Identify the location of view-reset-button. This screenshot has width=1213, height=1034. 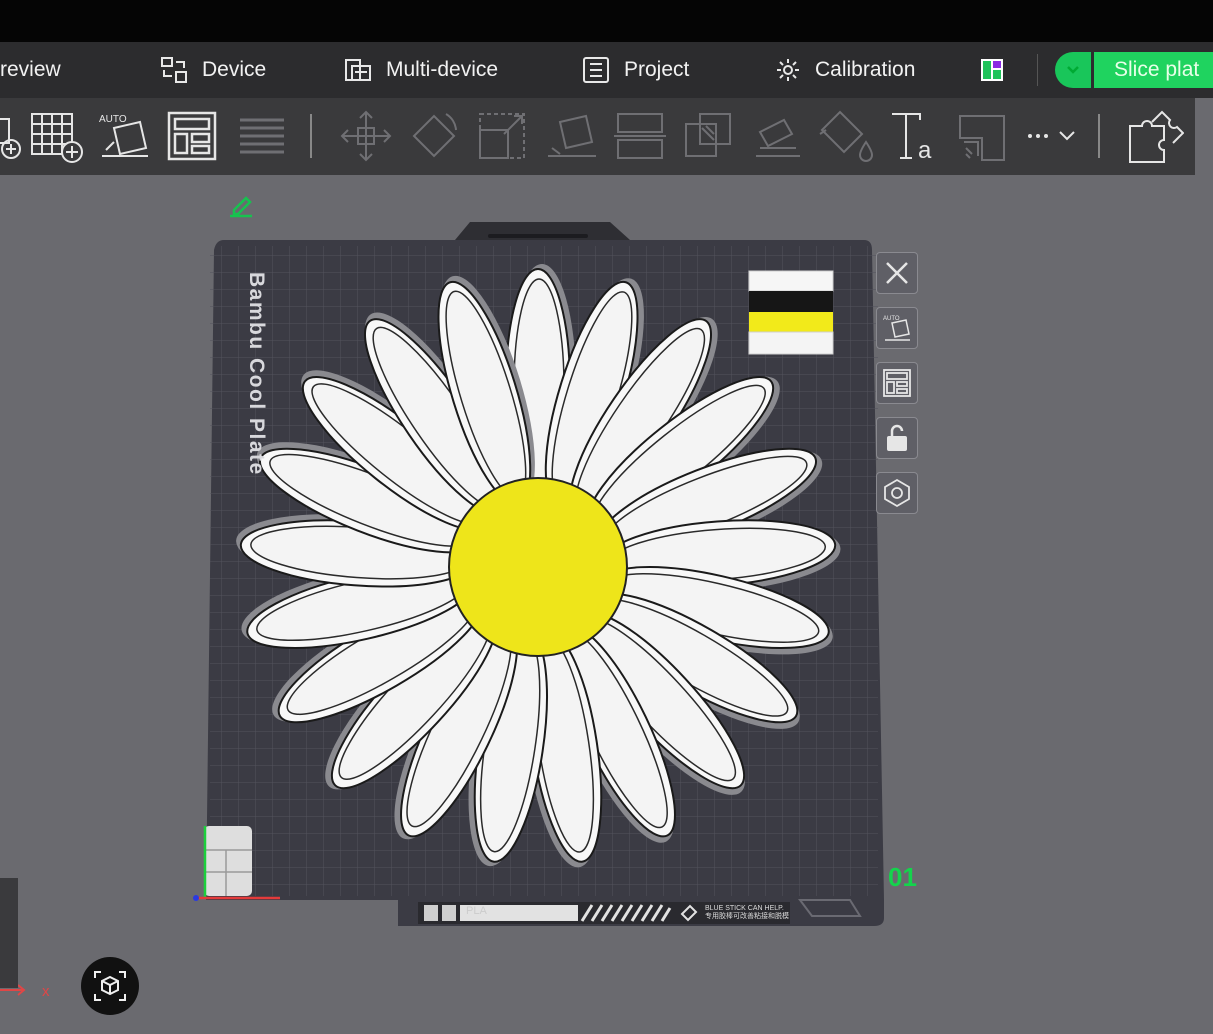
(110, 986).